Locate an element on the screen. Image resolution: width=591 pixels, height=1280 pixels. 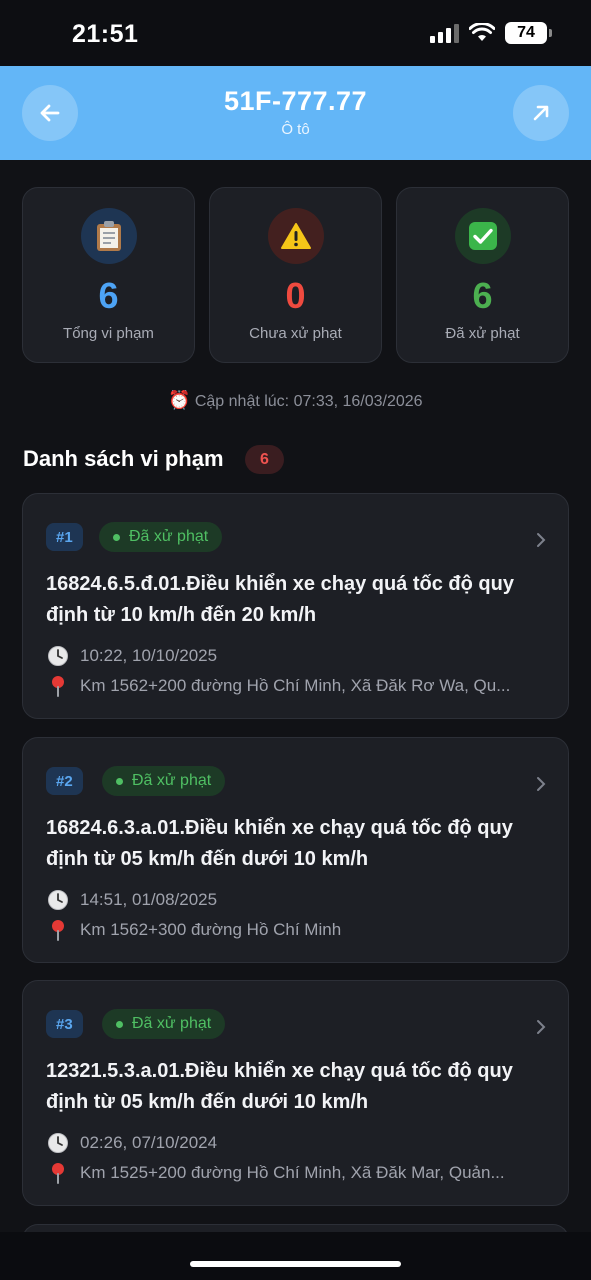
violation-index: #1 is located at coordinates (64, 537).